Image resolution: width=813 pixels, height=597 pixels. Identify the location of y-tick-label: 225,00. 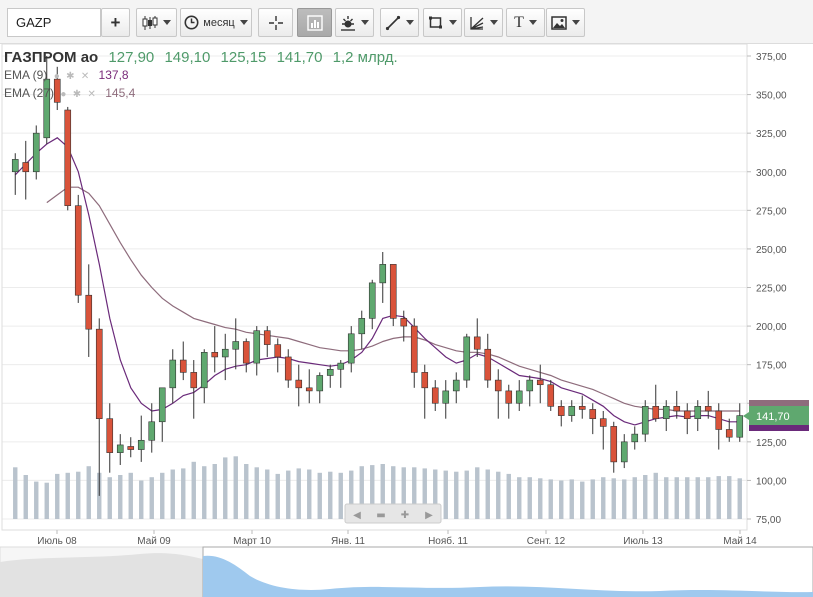
(771, 289).